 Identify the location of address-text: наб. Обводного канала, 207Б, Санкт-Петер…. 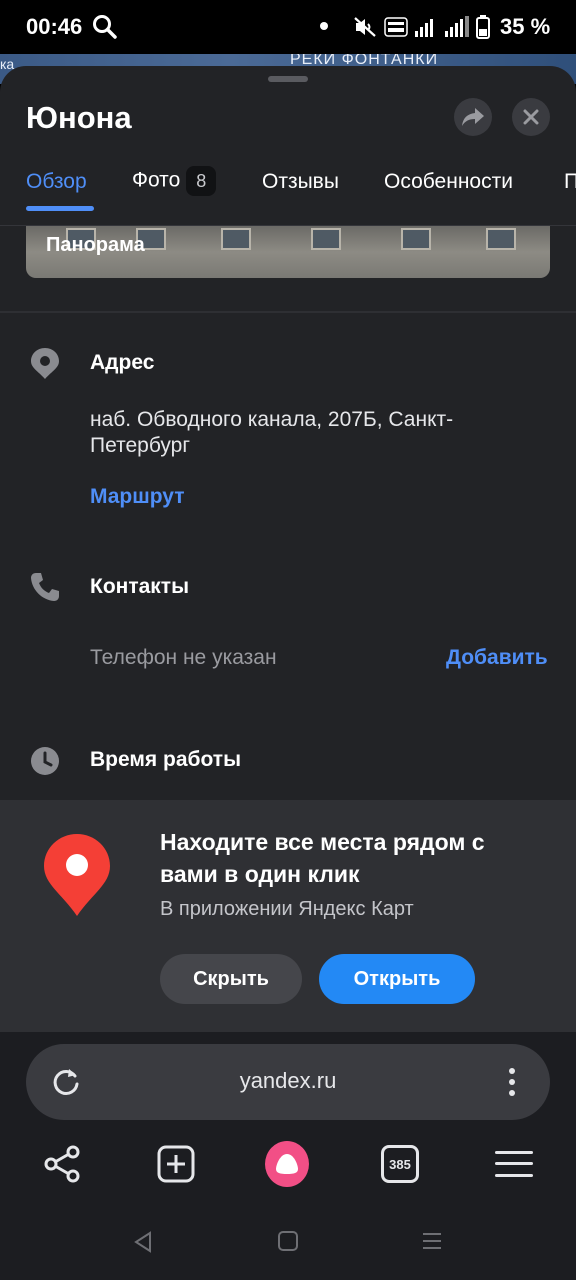
(310, 433).